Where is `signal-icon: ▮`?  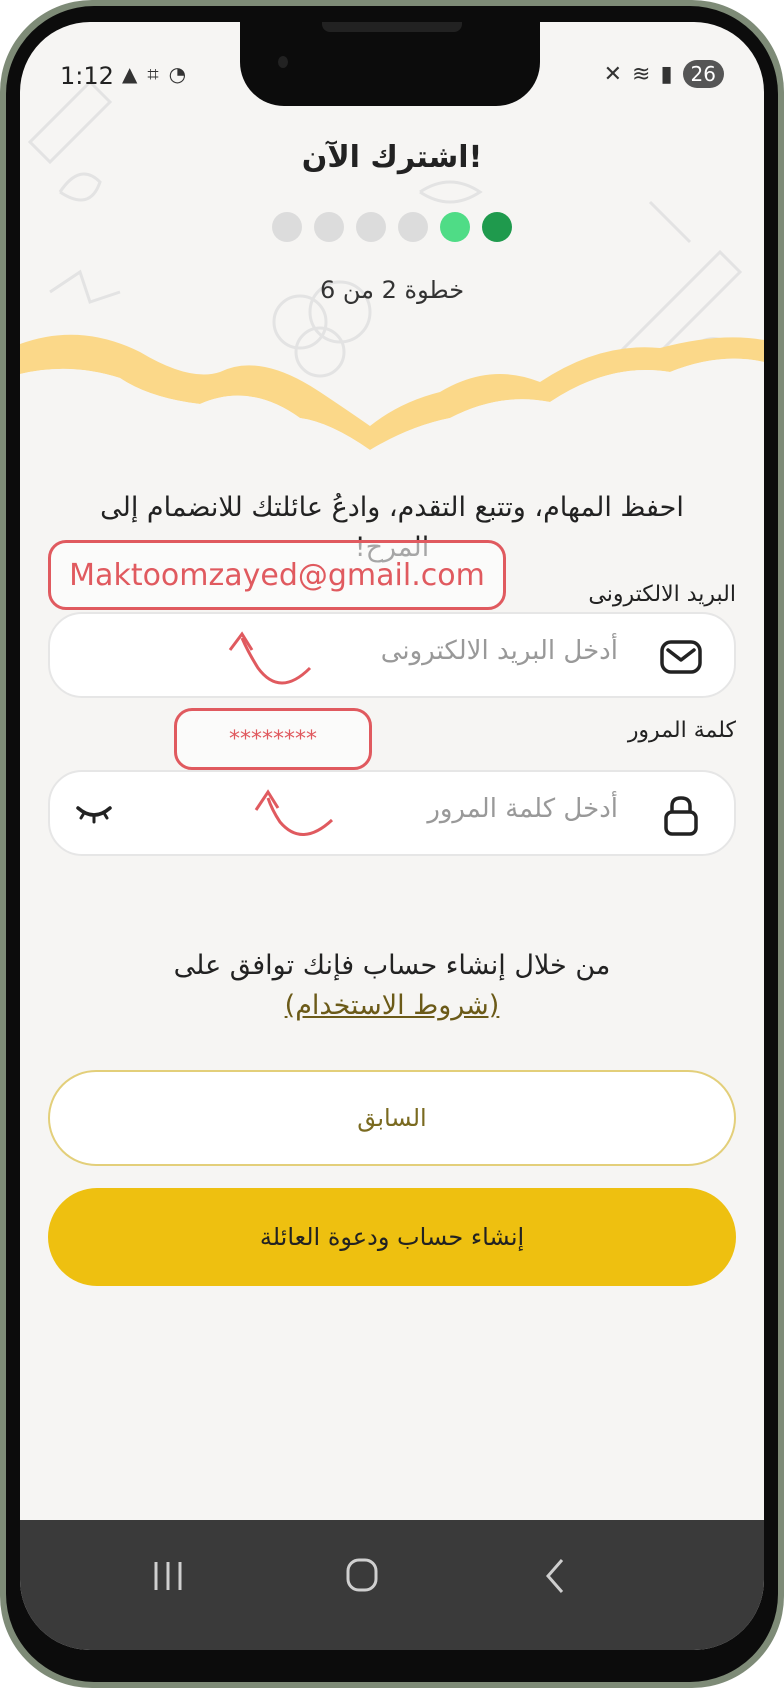 signal-icon: ▮ is located at coordinates (666, 74).